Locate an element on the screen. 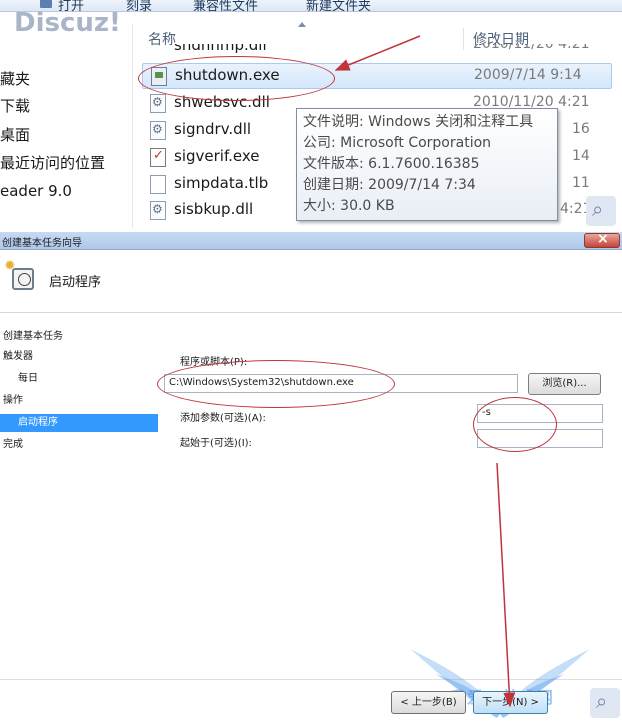 Image resolution: width=622 pixels, height=721 pixels. annotation-arrow-next is located at coordinates (506, 585).